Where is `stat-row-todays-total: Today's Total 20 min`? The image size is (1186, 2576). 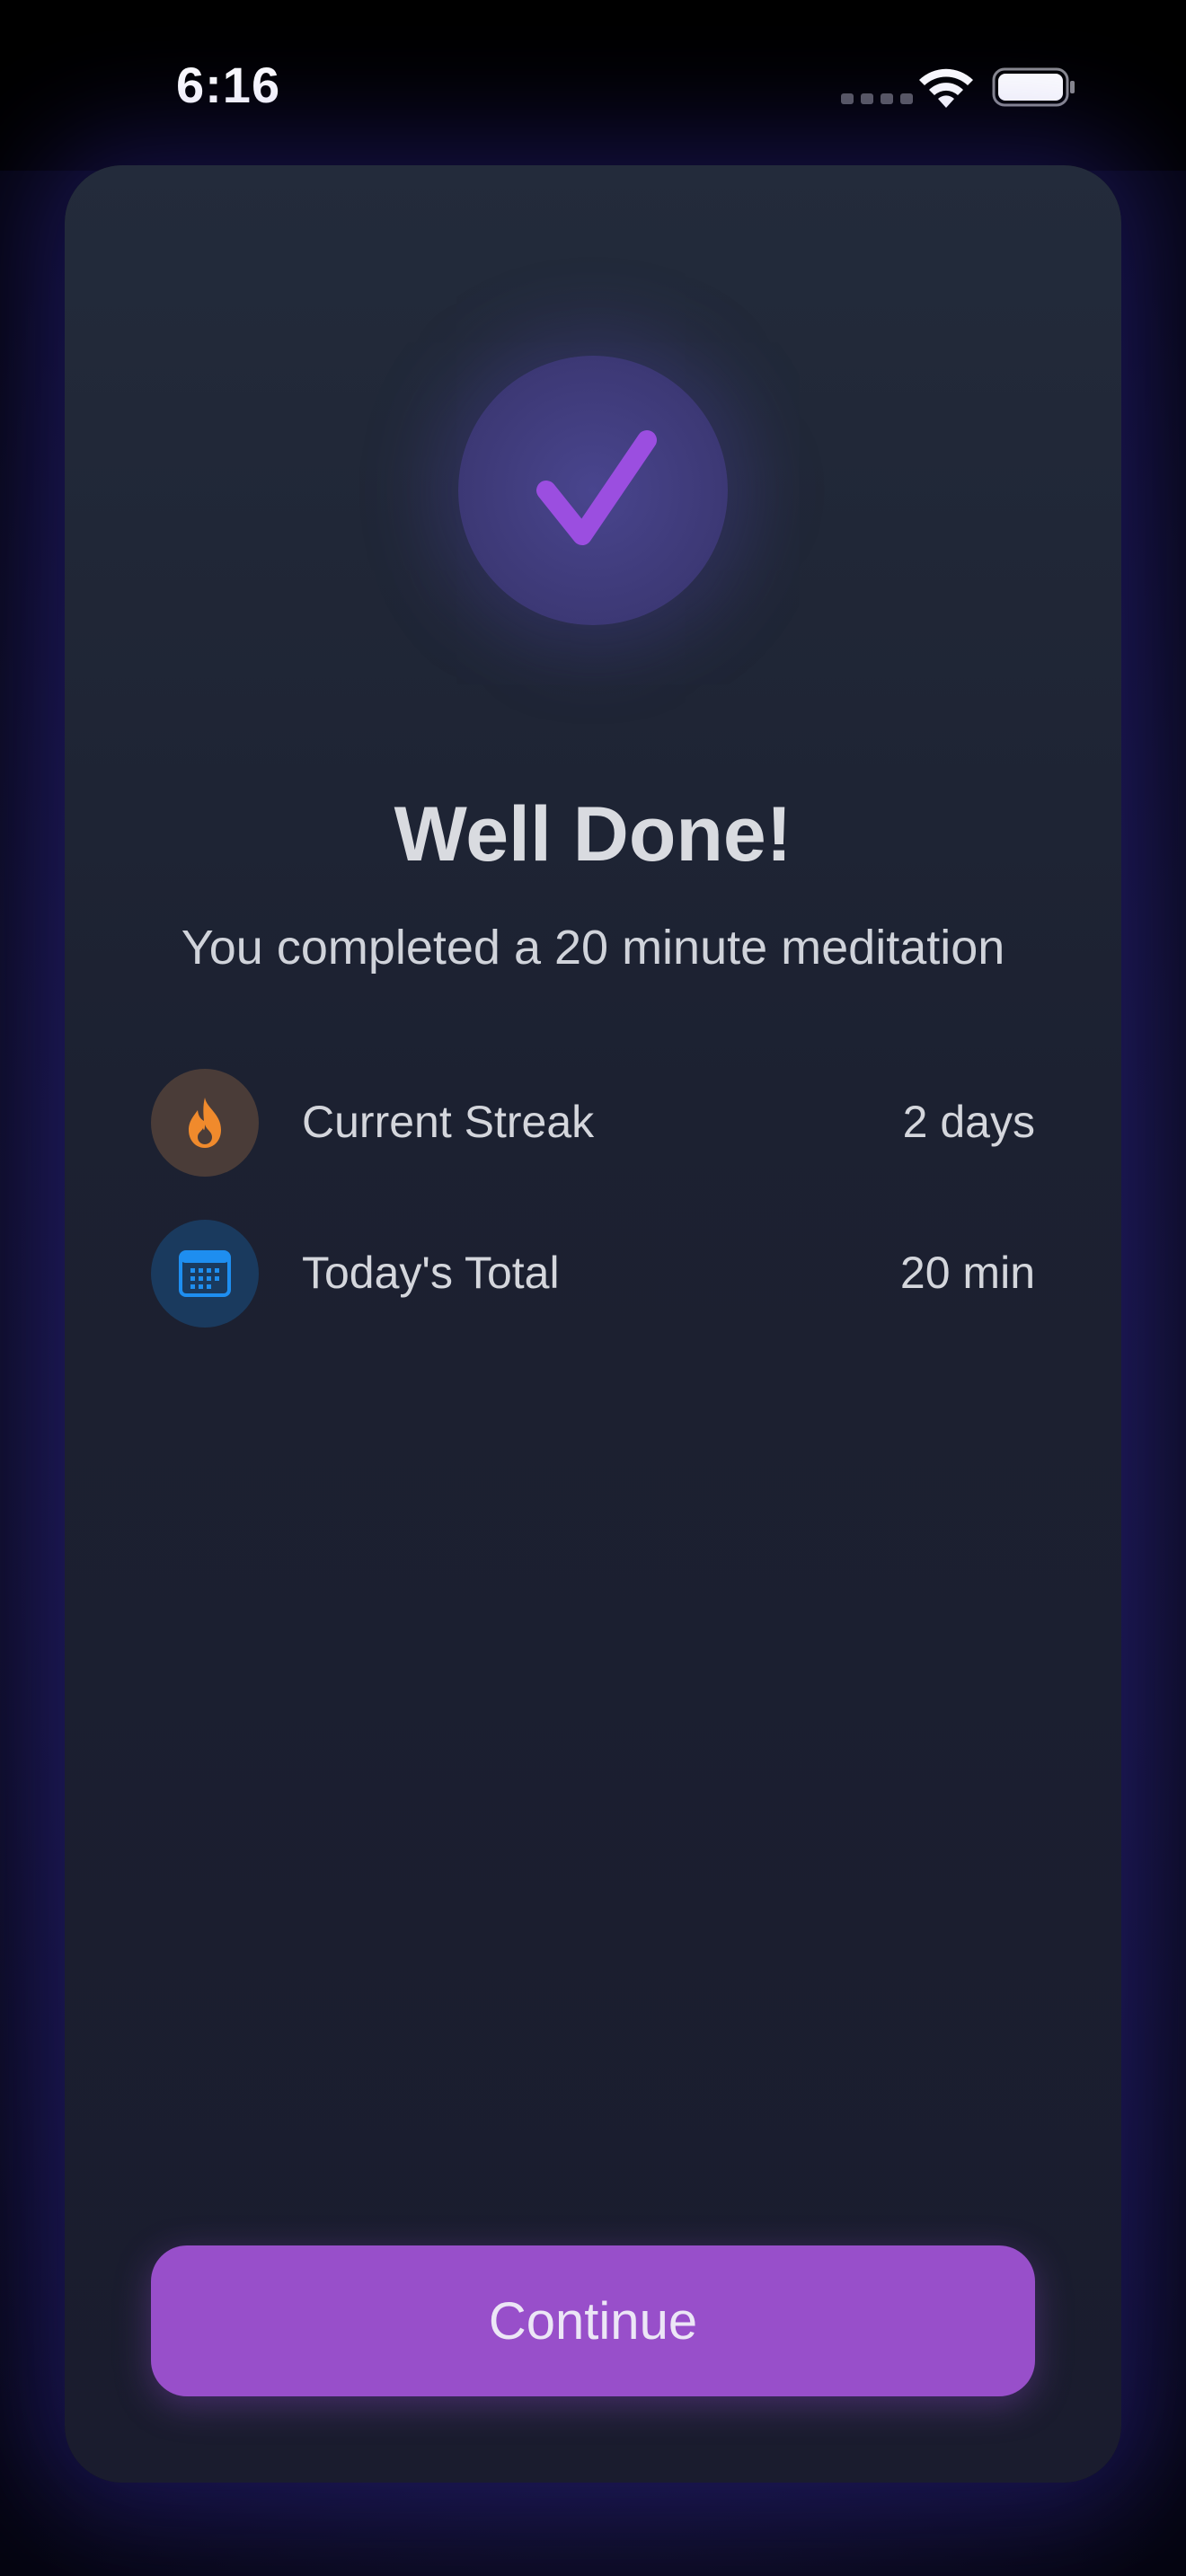
stat-row-todays-total: Today's Total 20 min is located at coordinates (593, 1274).